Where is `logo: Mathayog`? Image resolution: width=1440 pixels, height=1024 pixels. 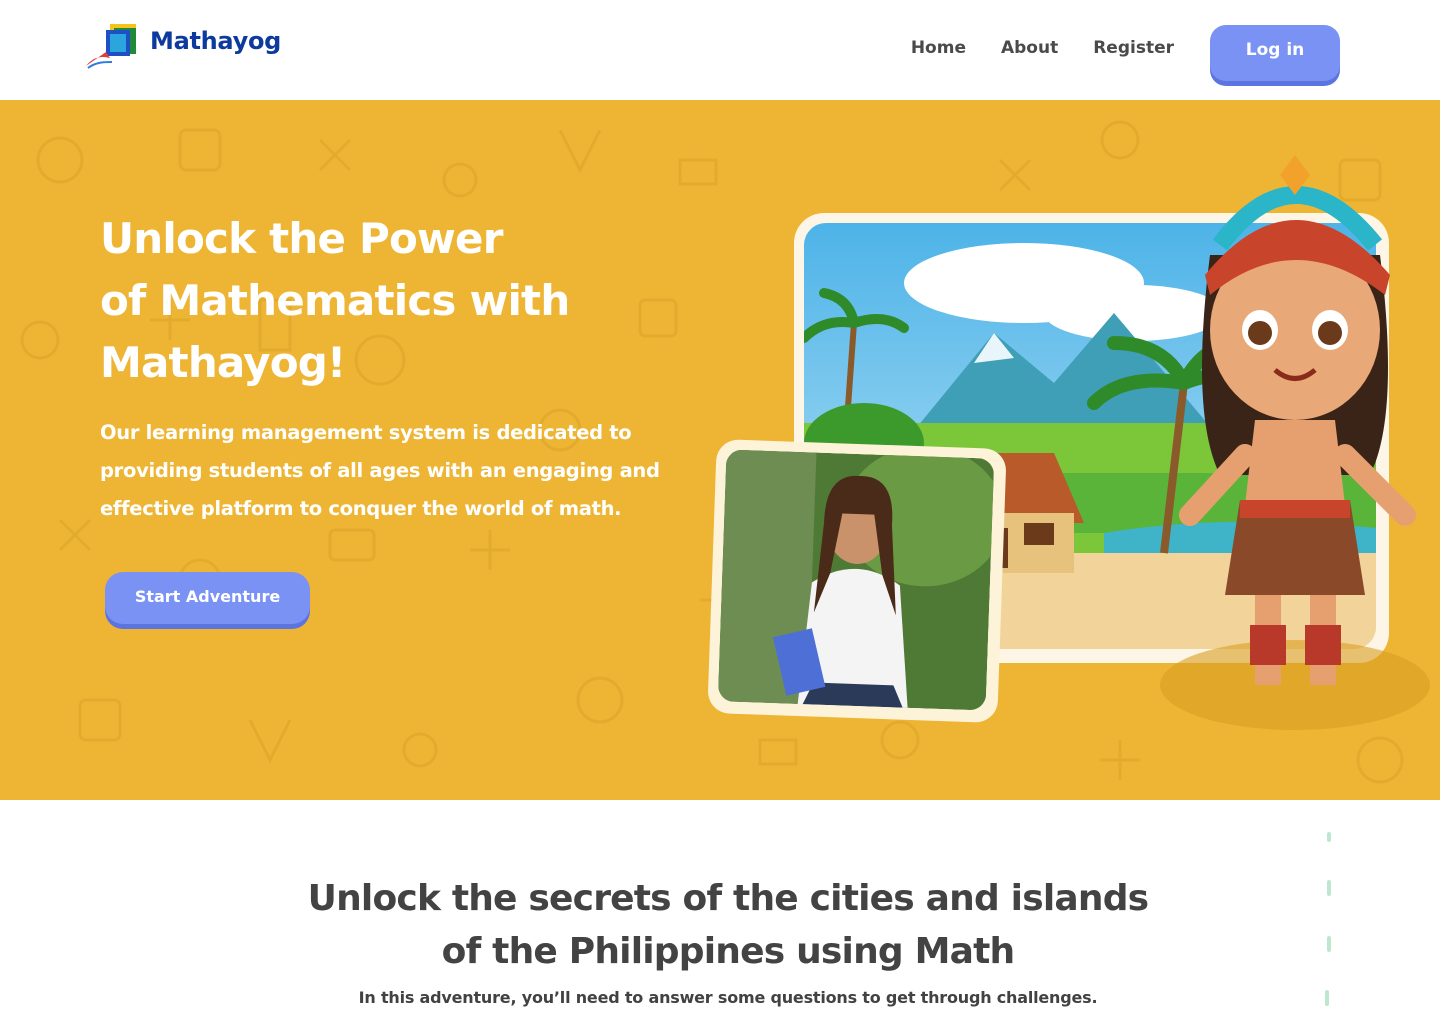
logo: Mathayog is located at coordinates (182, 46).